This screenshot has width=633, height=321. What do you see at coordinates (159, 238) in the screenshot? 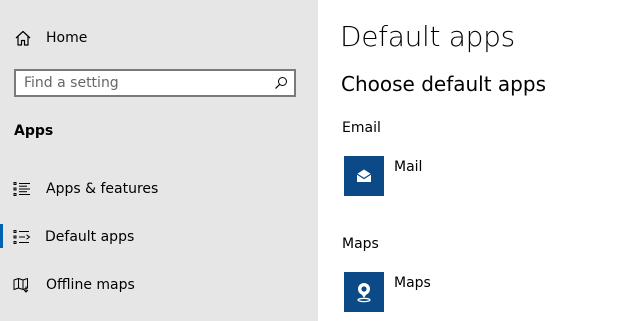
I see `sidebar-item-default-apps: Default apps` at bounding box center [159, 238].